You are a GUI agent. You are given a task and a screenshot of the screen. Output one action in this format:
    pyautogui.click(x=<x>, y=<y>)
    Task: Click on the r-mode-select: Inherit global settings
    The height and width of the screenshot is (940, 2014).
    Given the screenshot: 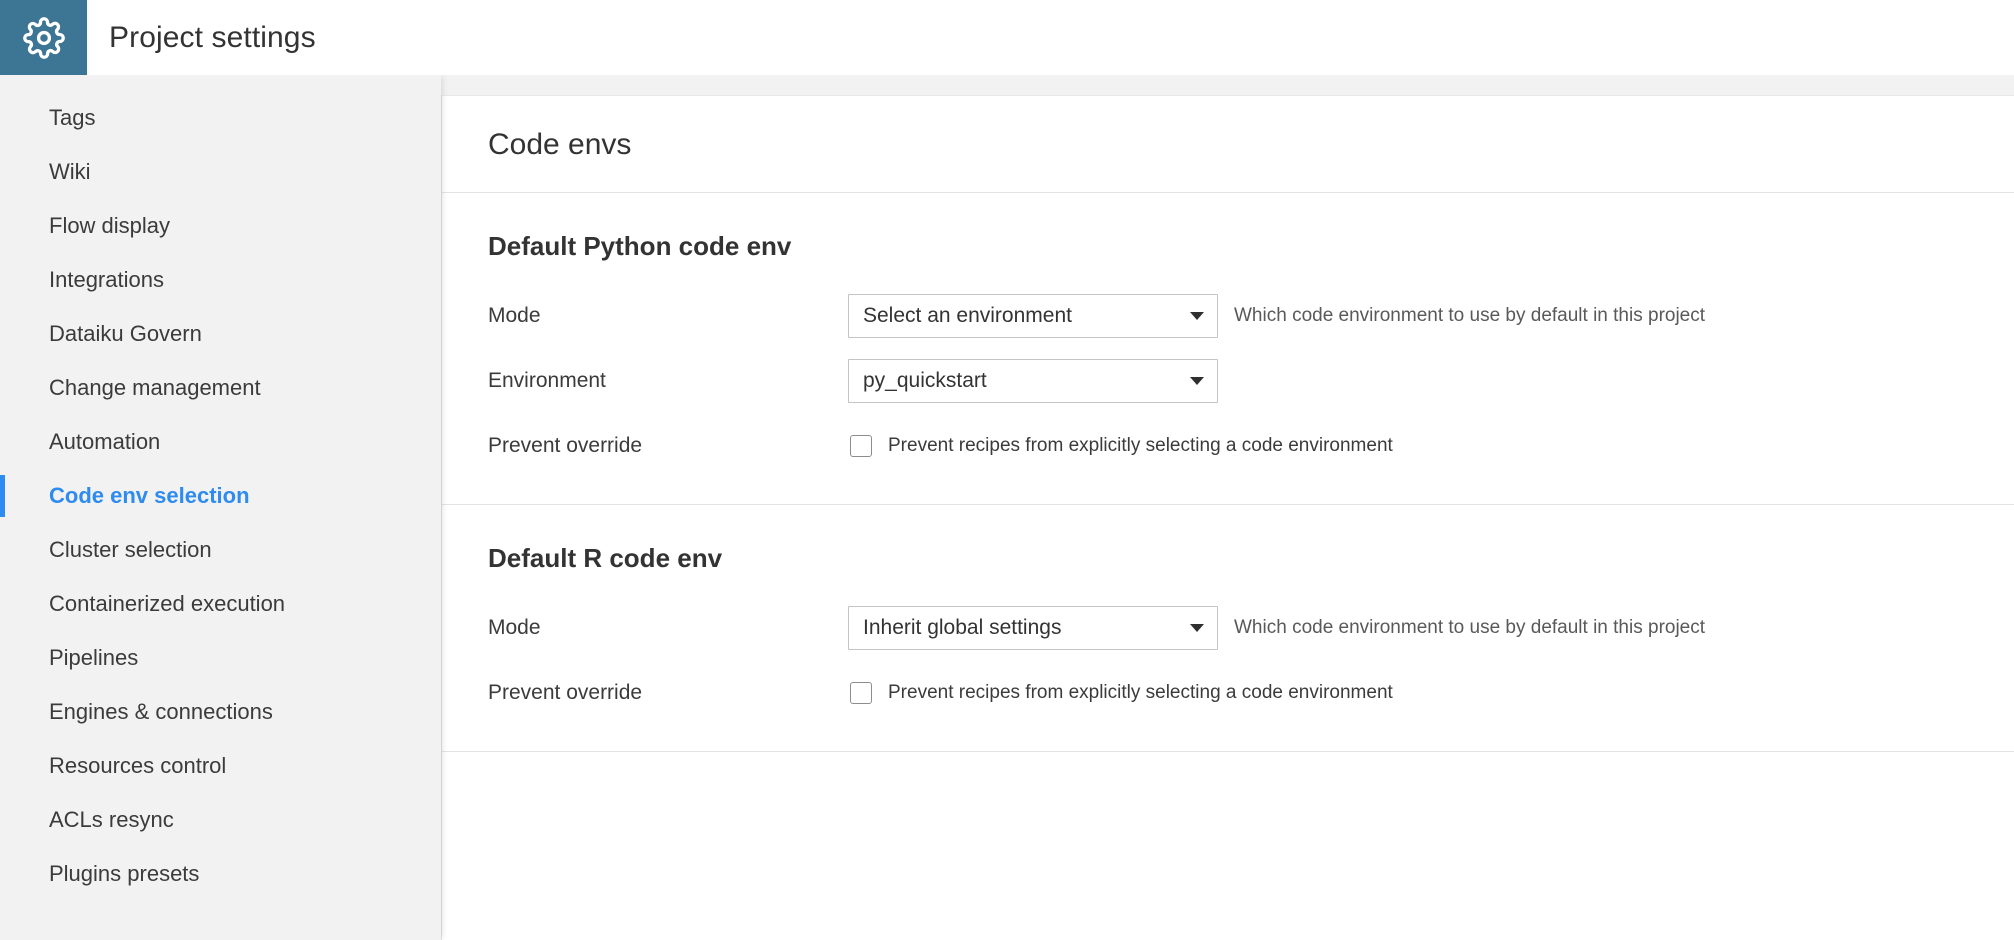 What is the action you would take?
    pyautogui.click(x=1033, y=628)
    